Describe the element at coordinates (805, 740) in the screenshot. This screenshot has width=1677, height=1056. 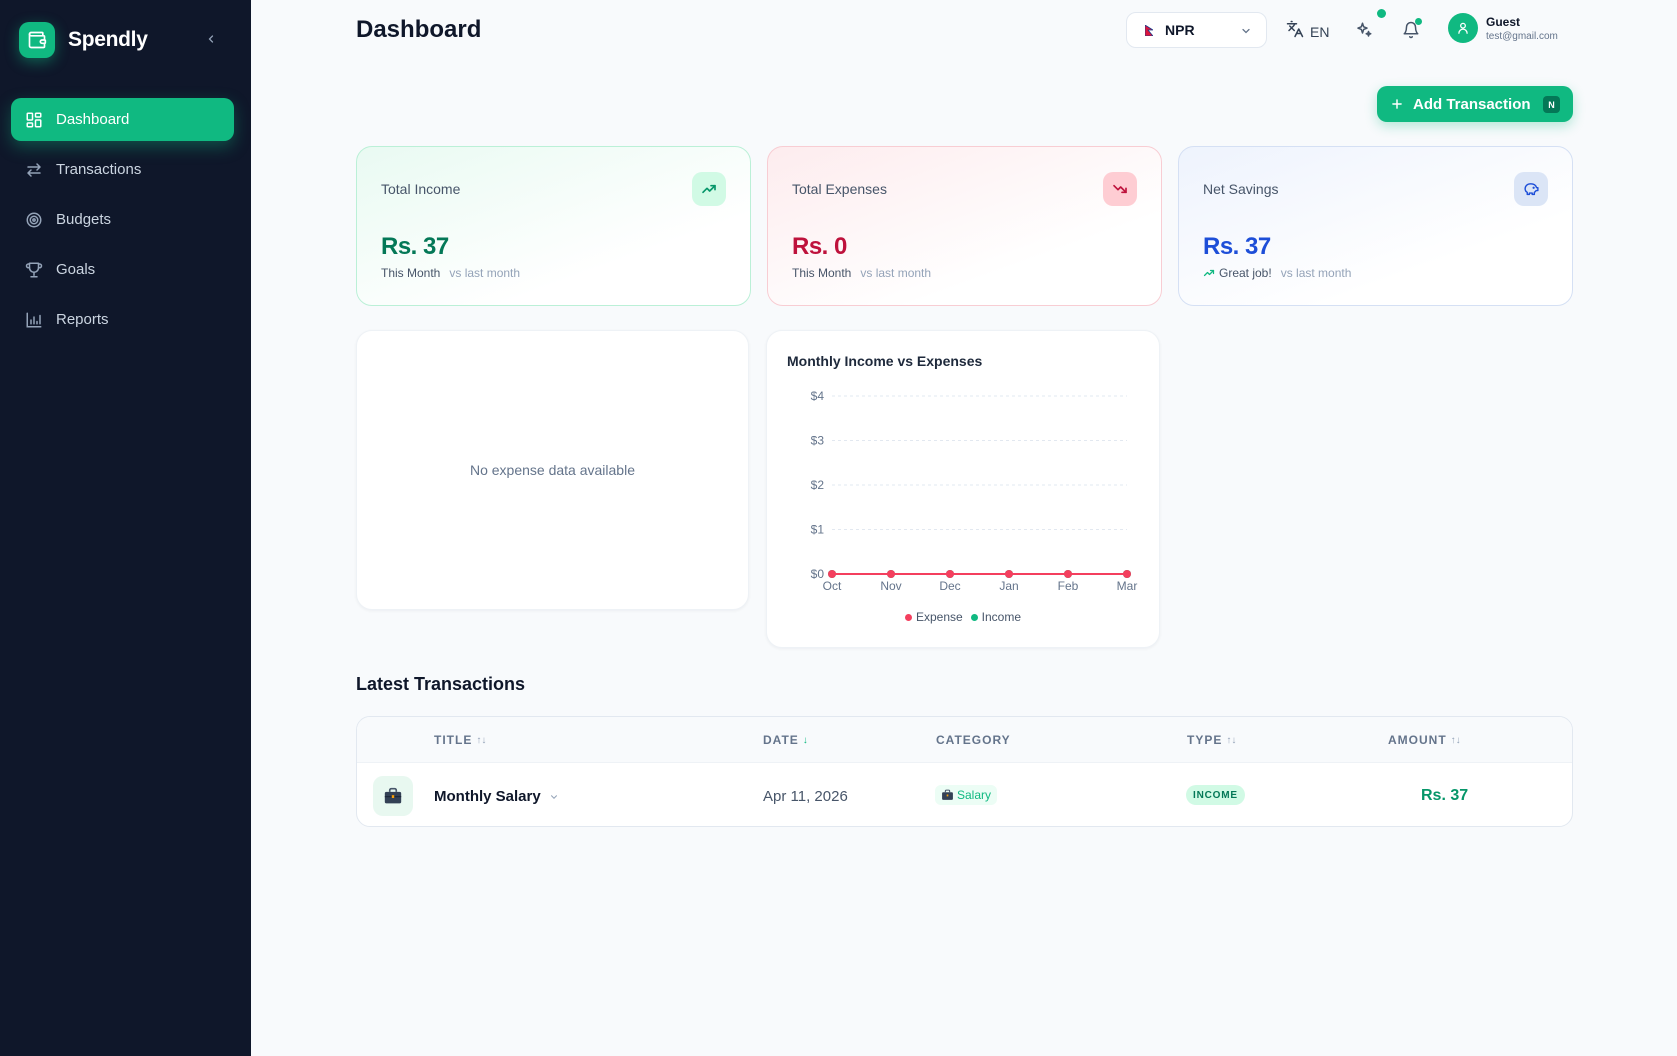
I see `sort-desc-icon: ↓` at that location.